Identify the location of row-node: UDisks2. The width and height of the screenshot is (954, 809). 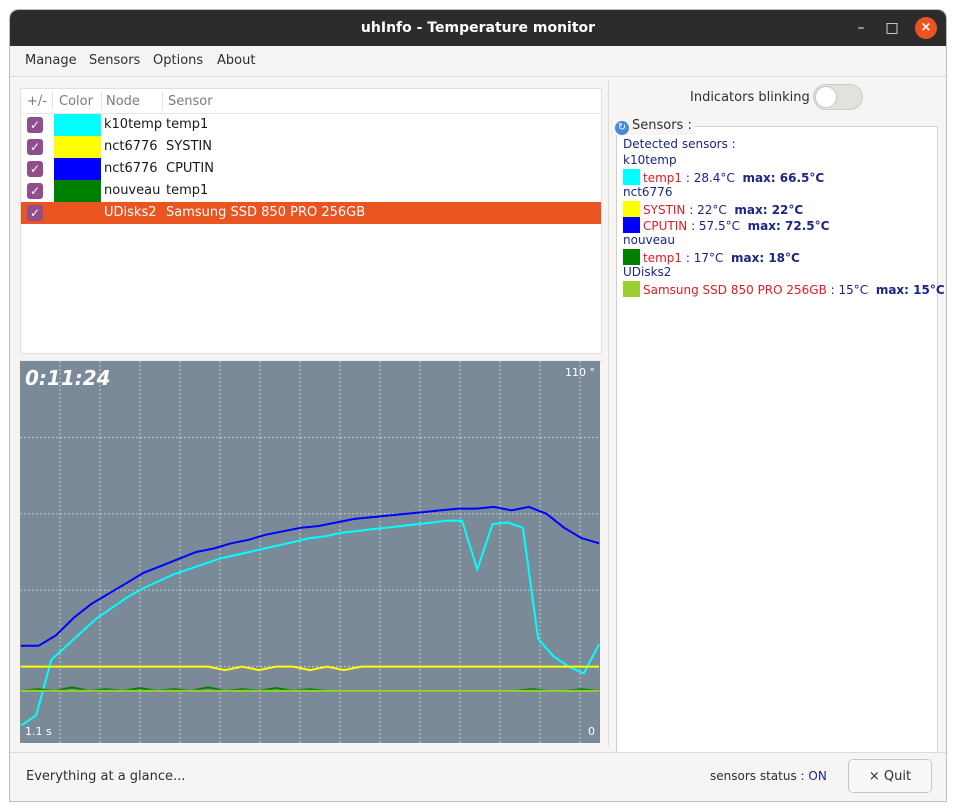
(130, 212).